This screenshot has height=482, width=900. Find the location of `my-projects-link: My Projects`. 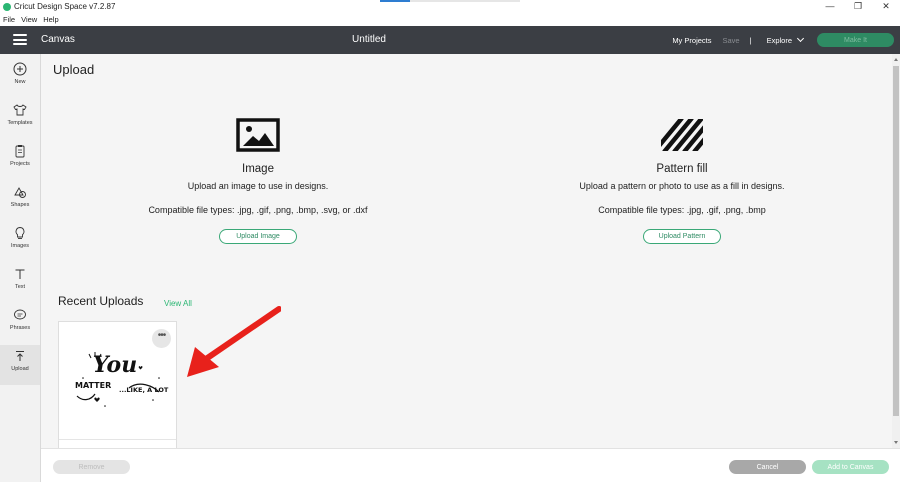

my-projects-link: My Projects is located at coordinates (691, 40).